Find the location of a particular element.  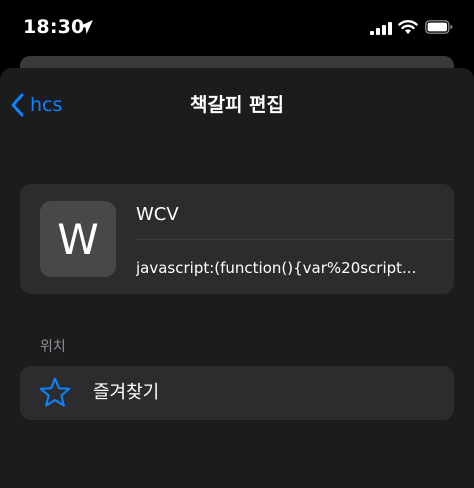

location-folder-label: 즐겨찾기 is located at coordinates (126, 392).